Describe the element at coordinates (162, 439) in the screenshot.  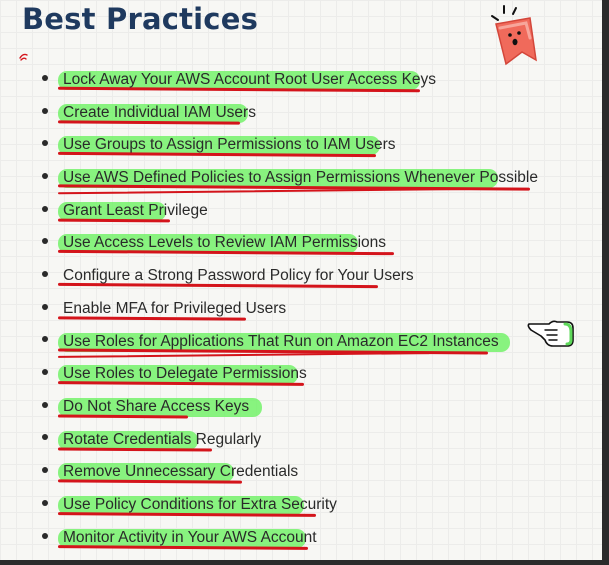
I see `list-item-label: Rotate Credentials Regularly` at that location.